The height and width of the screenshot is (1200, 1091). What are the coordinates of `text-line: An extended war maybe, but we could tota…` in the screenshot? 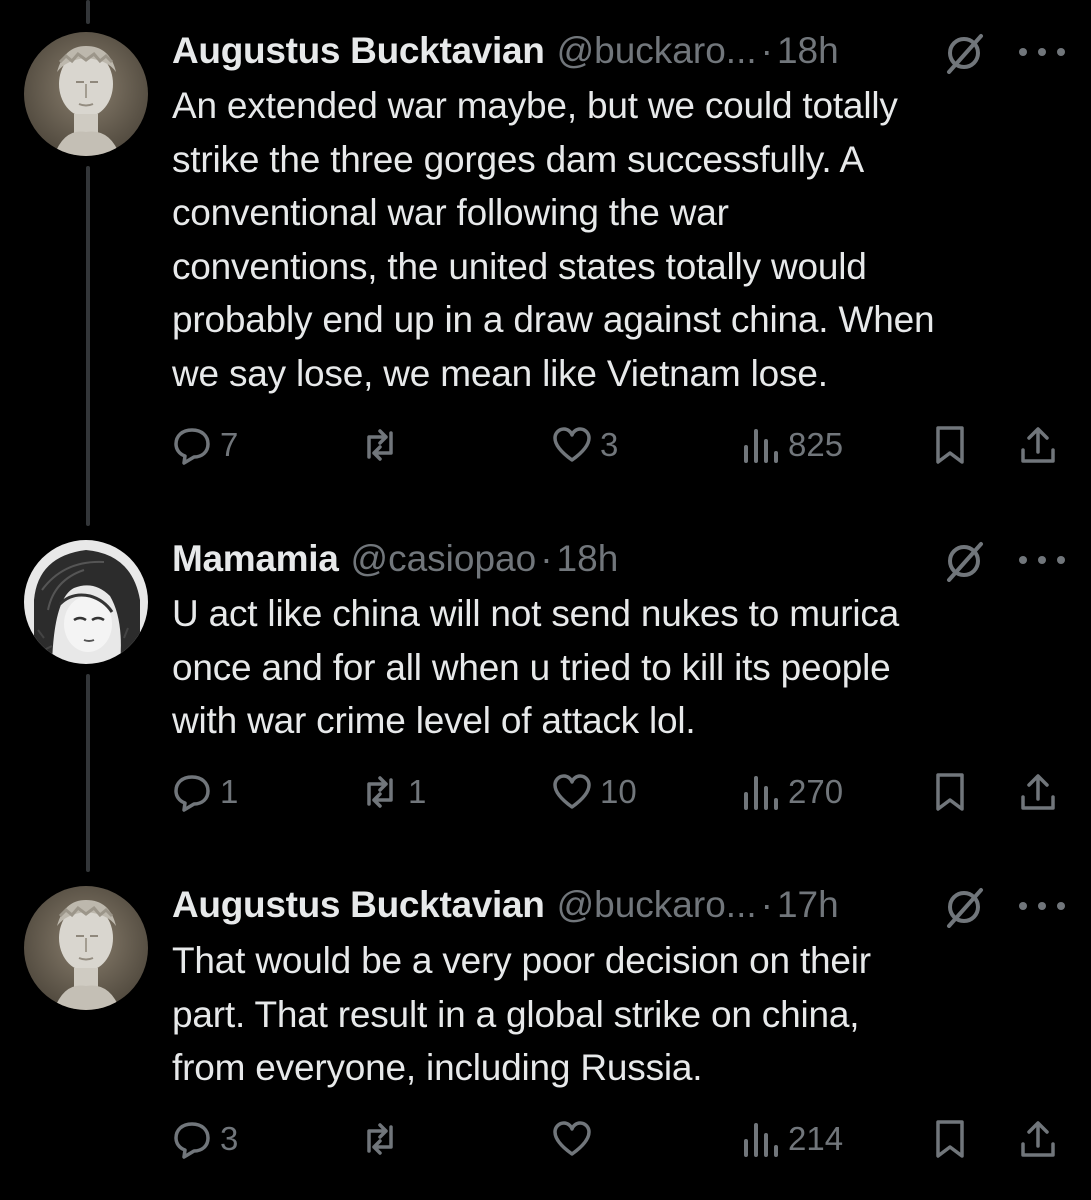 It's located at (535, 105).